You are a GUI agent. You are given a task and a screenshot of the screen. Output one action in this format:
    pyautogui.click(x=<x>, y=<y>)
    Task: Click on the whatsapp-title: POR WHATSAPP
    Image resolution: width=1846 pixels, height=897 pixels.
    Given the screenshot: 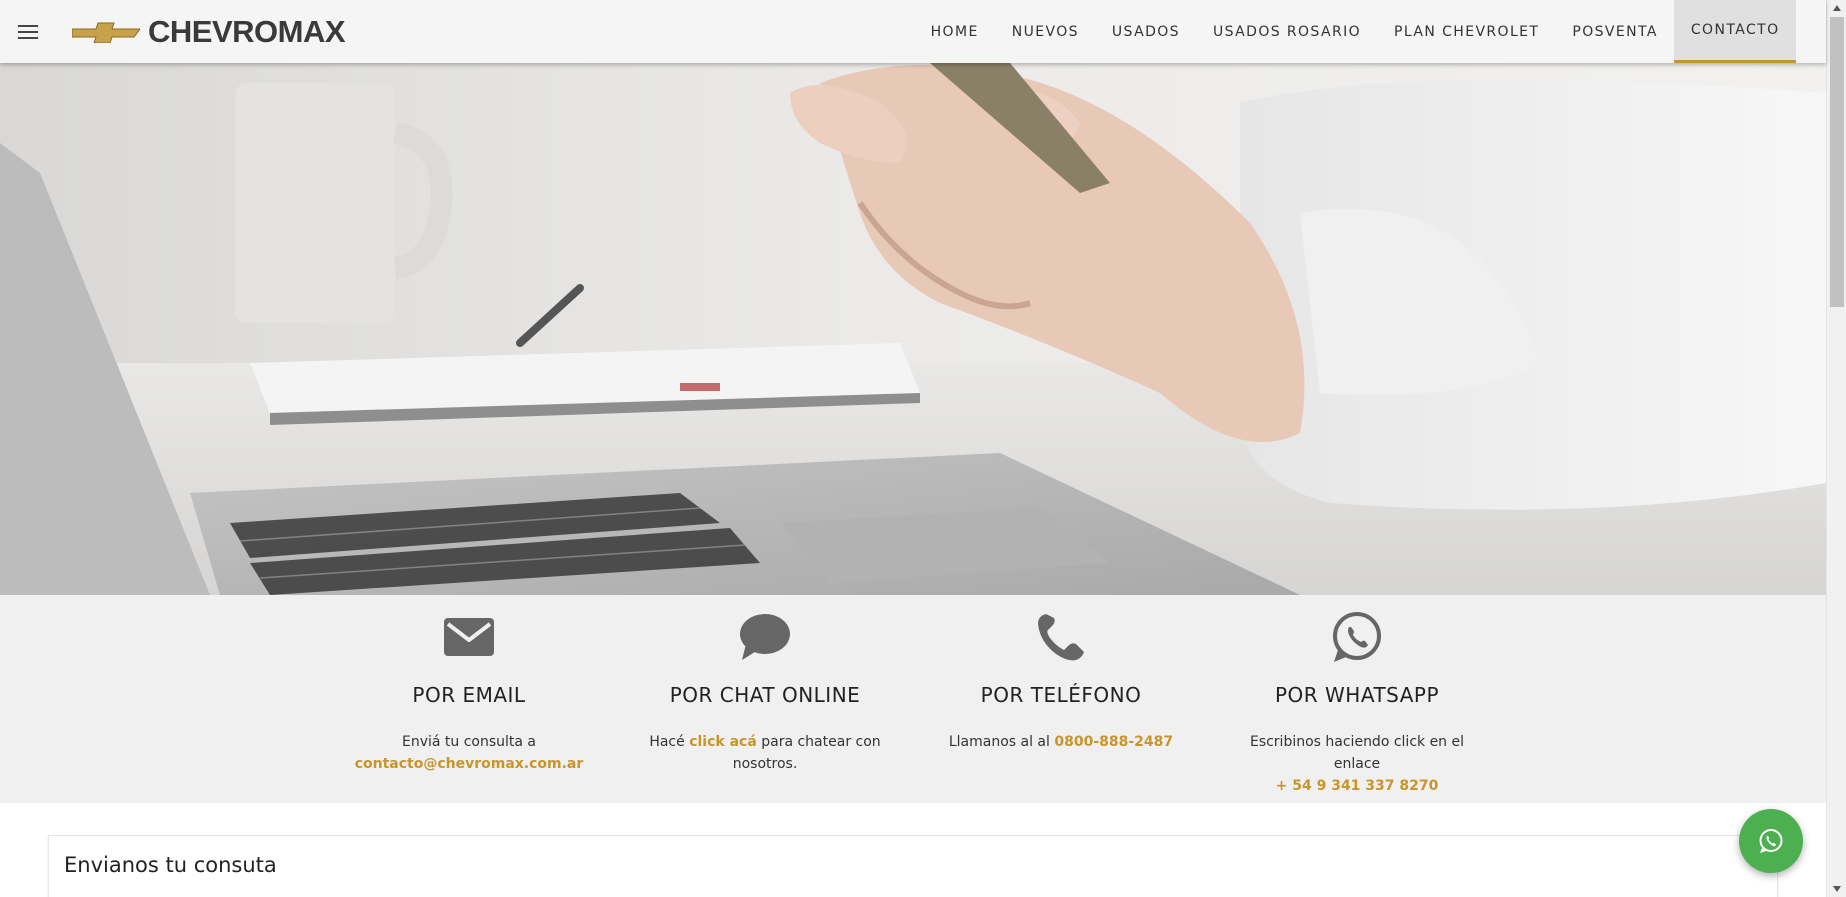 What is the action you would take?
    pyautogui.click(x=1357, y=695)
    